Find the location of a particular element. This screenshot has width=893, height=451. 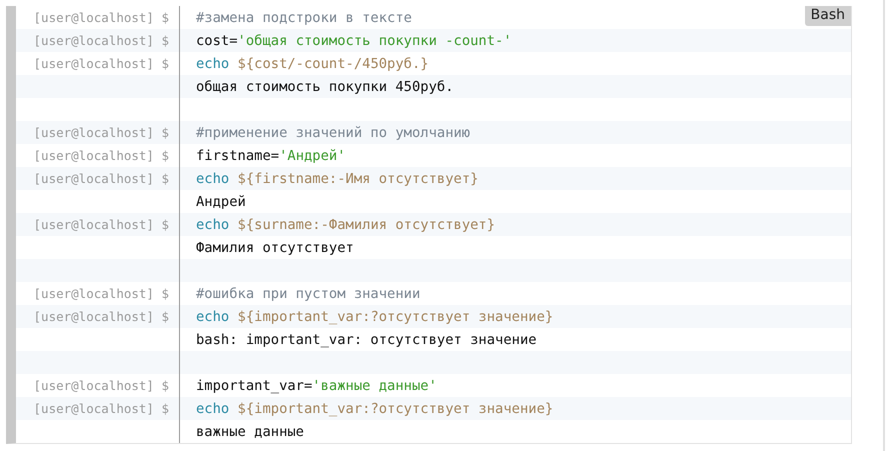

code-line: echo ${firstname:-Имя отсутствует} is located at coordinates (337, 178).